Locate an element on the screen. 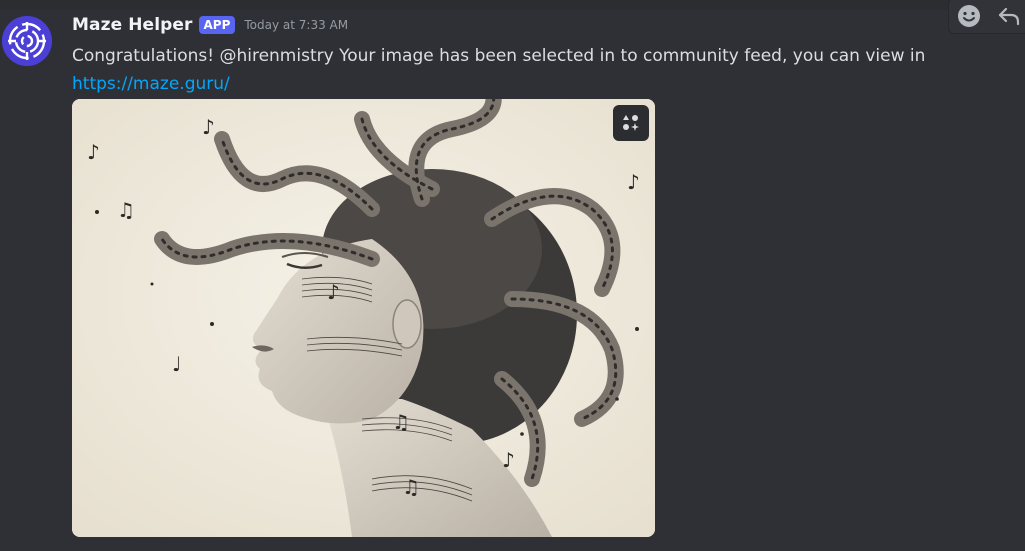 Image resolution: width=1025 pixels, height=551 pixels. message-header: Maze Helper APP Today at 7:33 AM is located at coordinates (210, 25).